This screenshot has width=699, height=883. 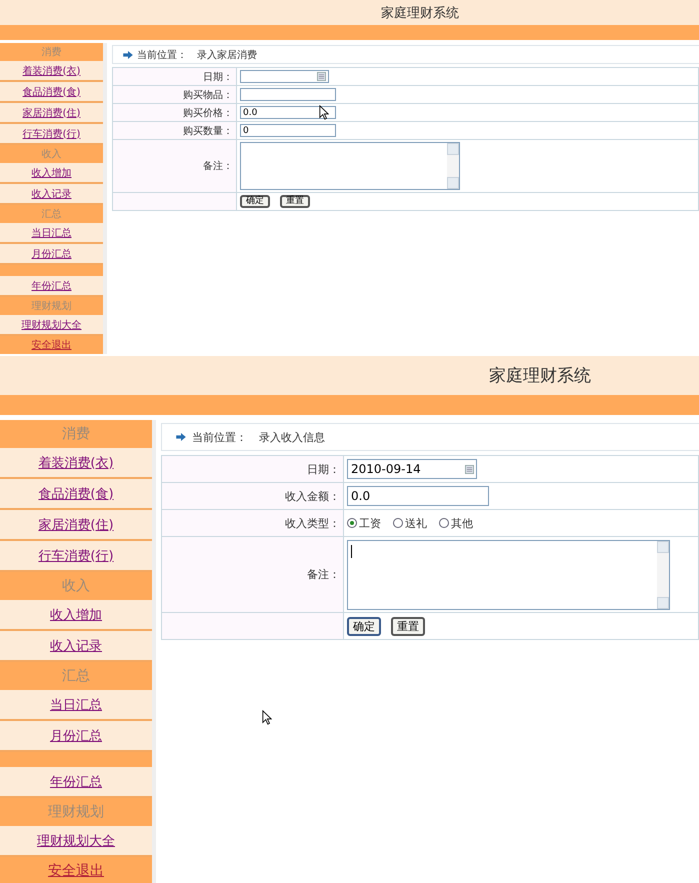 What do you see at coordinates (312, 496) in the screenshot?
I see `field-label: 收入金额：` at bounding box center [312, 496].